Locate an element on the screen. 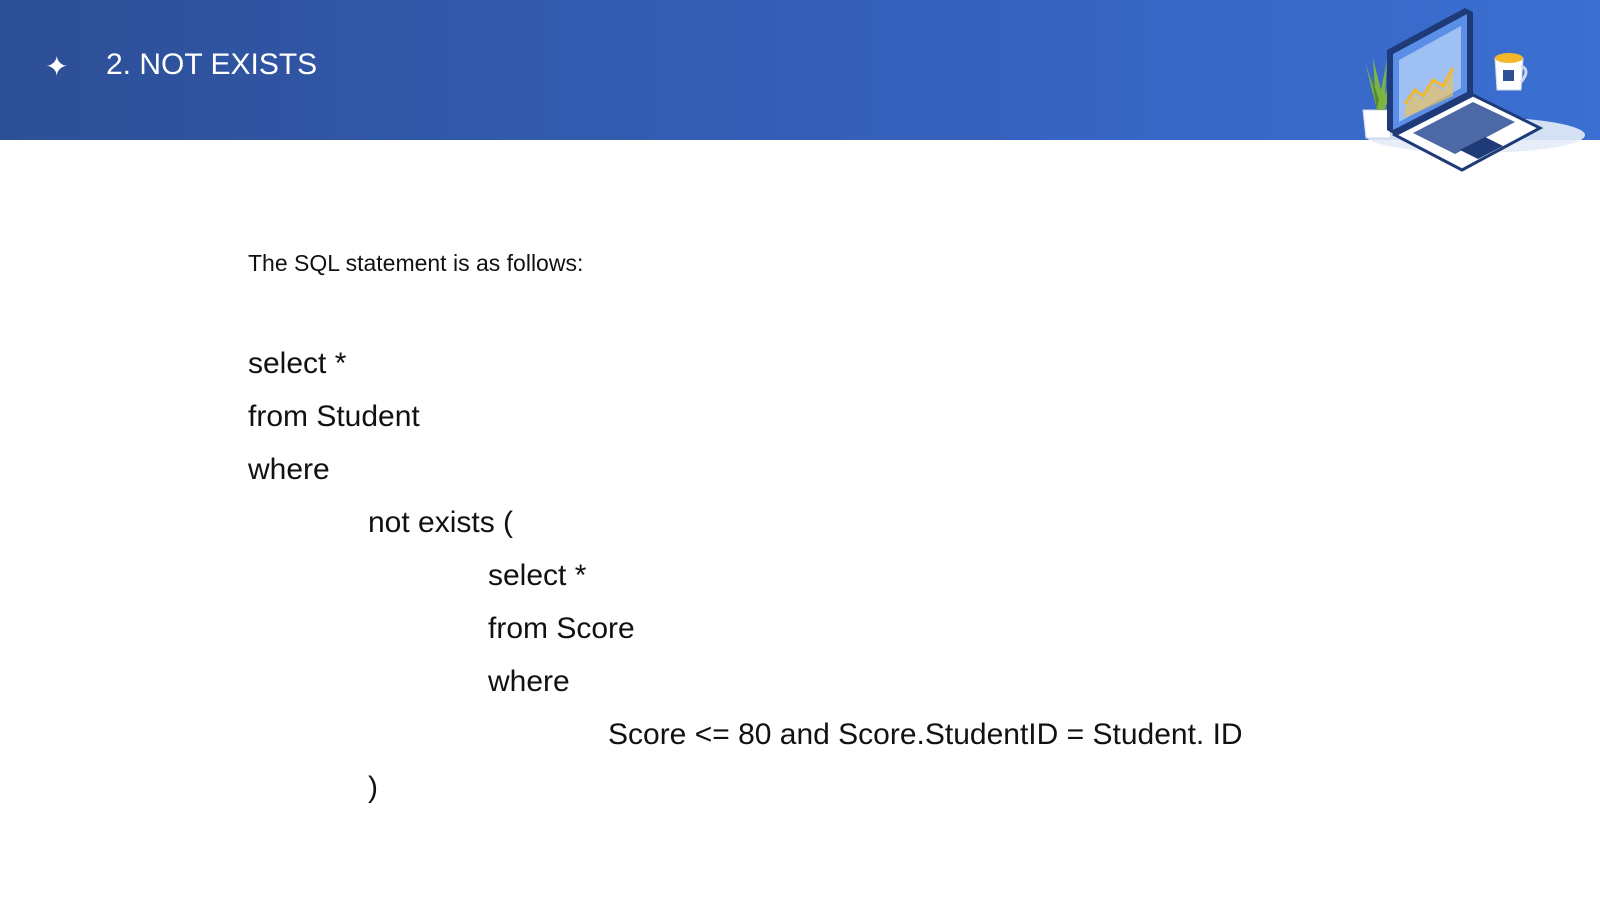  code-line: from Student is located at coordinates (334, 416).